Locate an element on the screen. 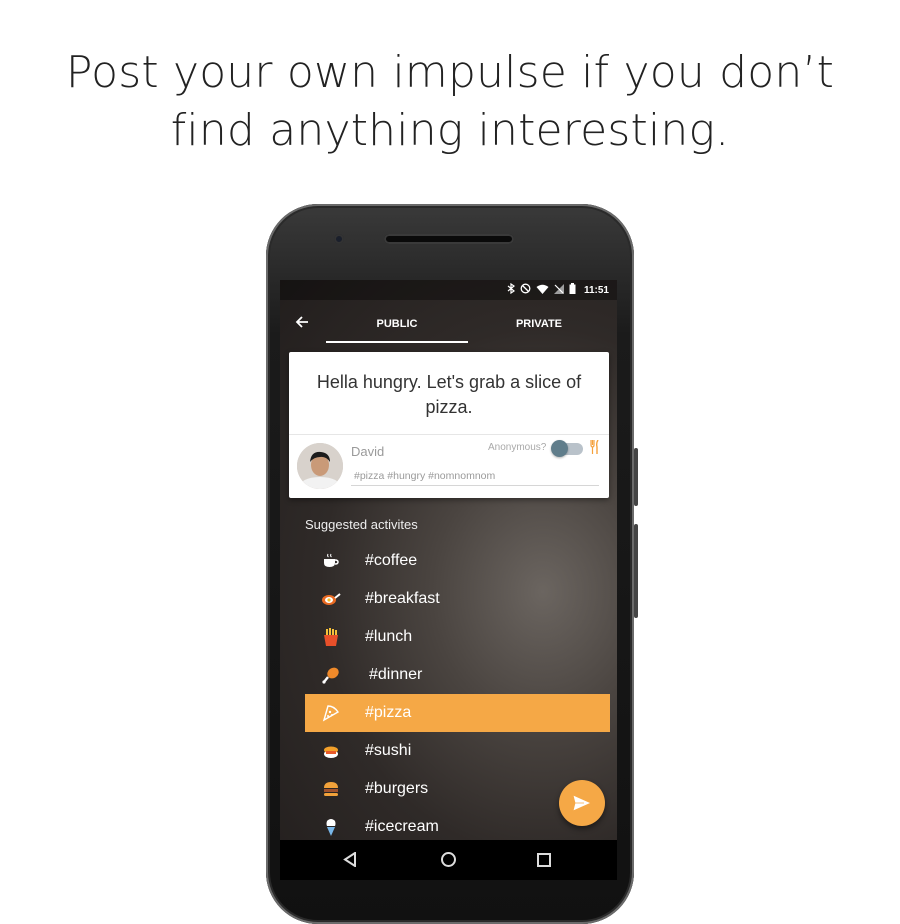 The height and width of the screenshot is (924, 900). nav-home-icon is located at coordinates (448, 859).